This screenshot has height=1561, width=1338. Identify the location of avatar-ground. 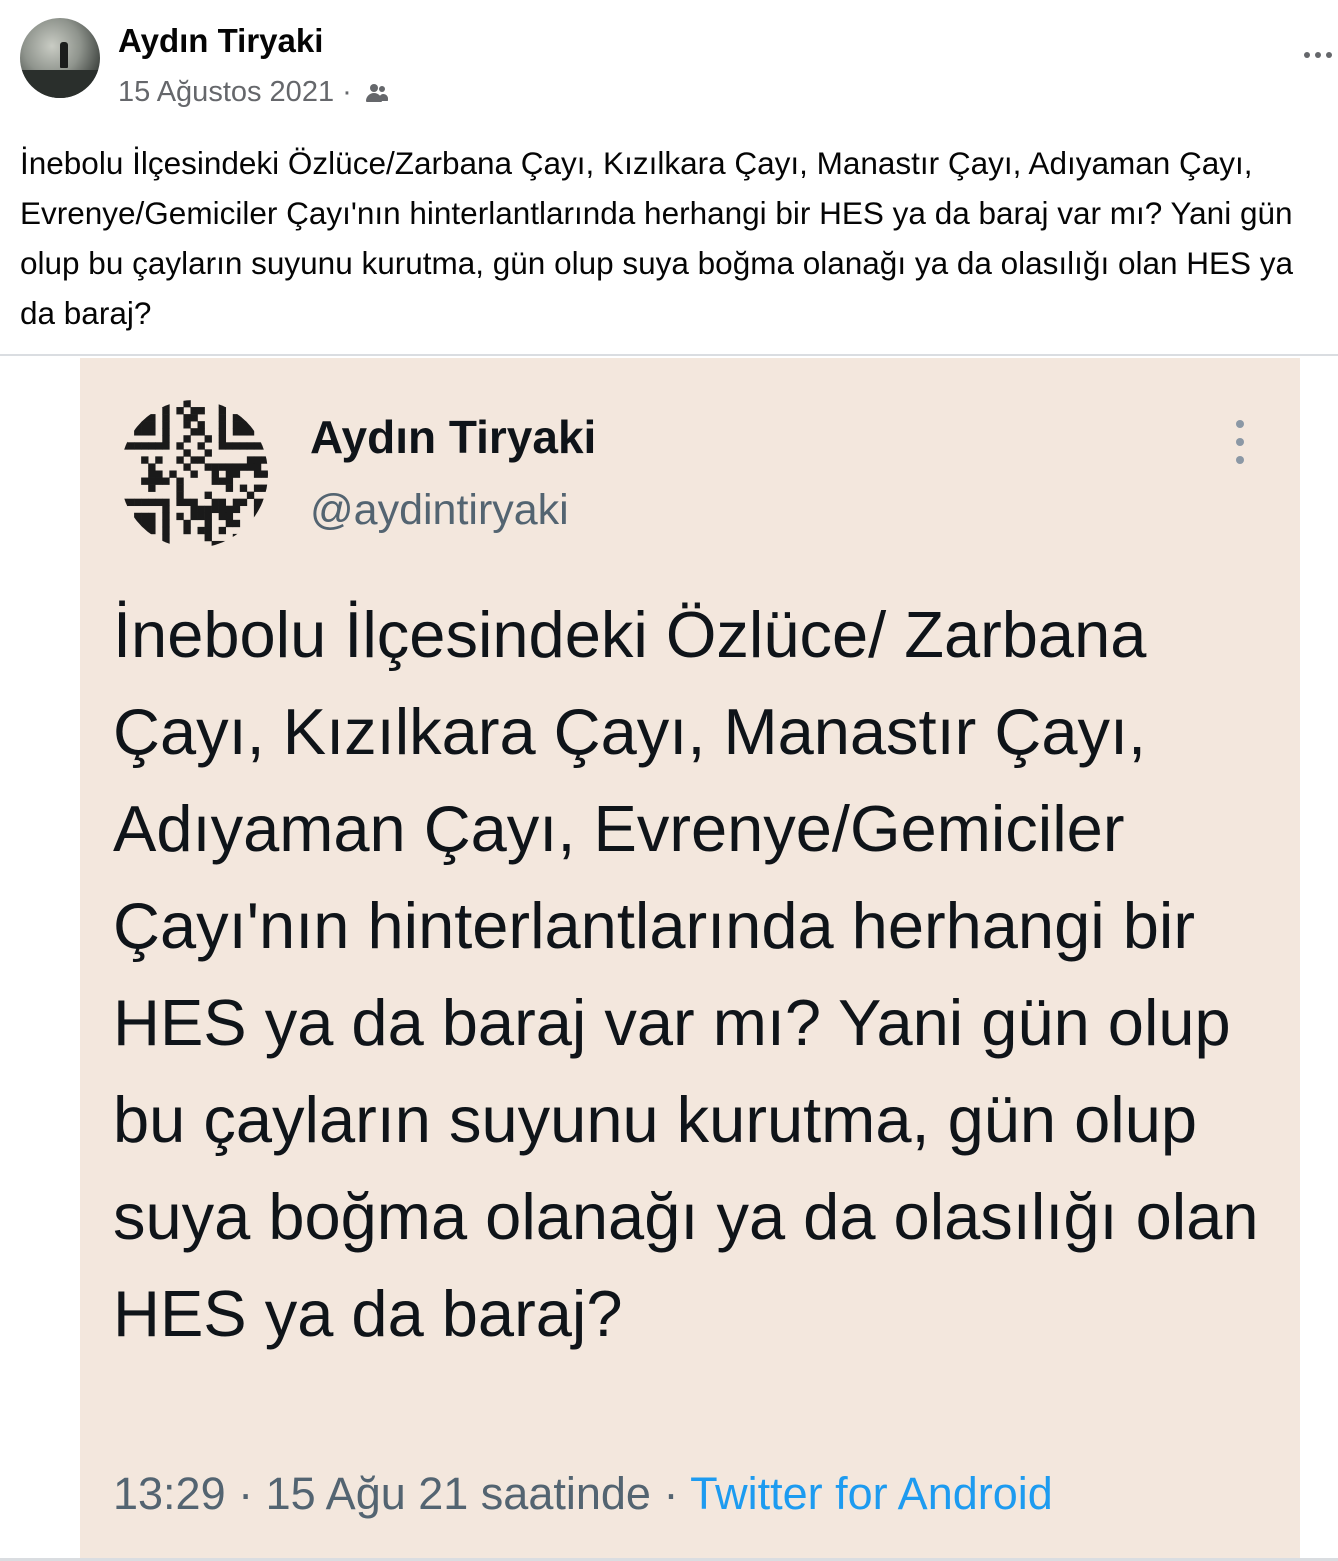
(60, 84).